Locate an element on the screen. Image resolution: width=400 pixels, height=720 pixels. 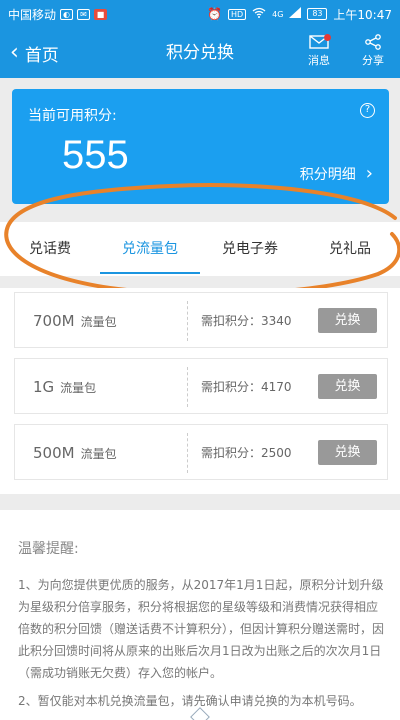
product-cost: 需扣积分：4170 is located at coordinates (246, 387).